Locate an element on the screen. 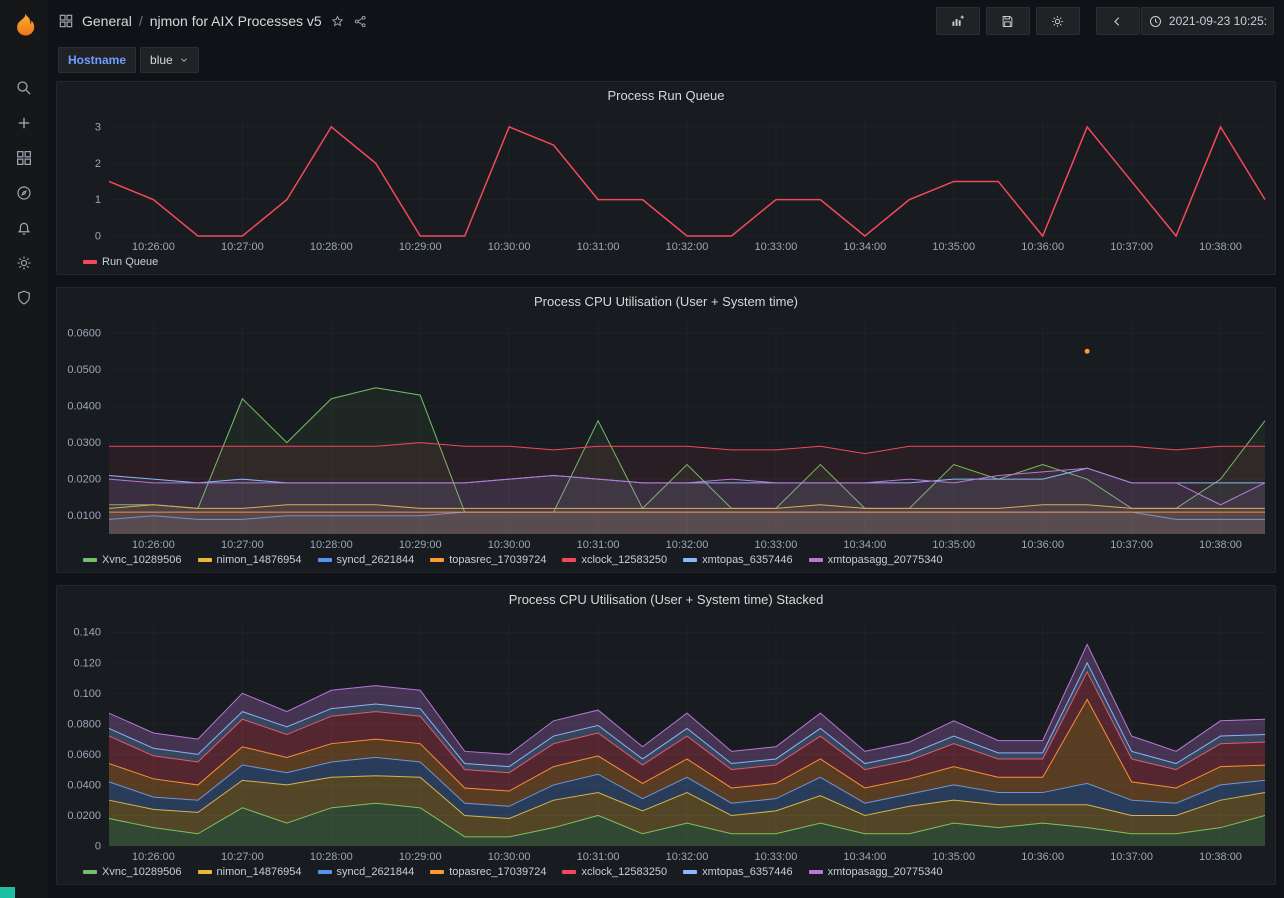  variable-value-dropdown: blue is located at coordinates (169, 60).